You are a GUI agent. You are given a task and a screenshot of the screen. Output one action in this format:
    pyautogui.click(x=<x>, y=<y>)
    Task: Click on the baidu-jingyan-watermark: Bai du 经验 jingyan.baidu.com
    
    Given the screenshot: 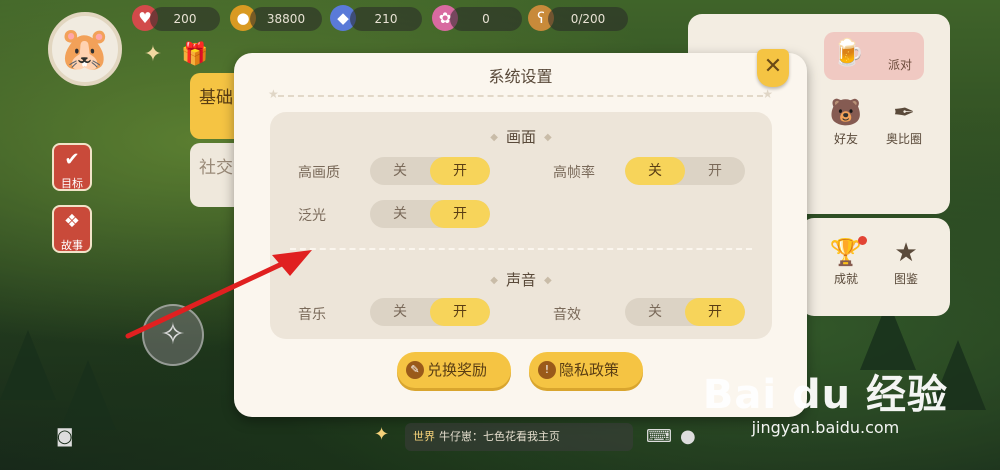 What is the action you would take?
    pyautogui.click(x=825, y=399)
    